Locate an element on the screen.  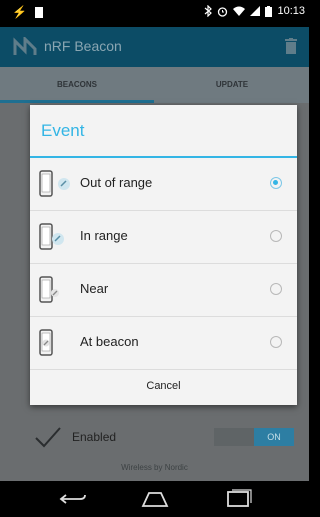
dialog-title: Event is located at coordinates (63, 130).